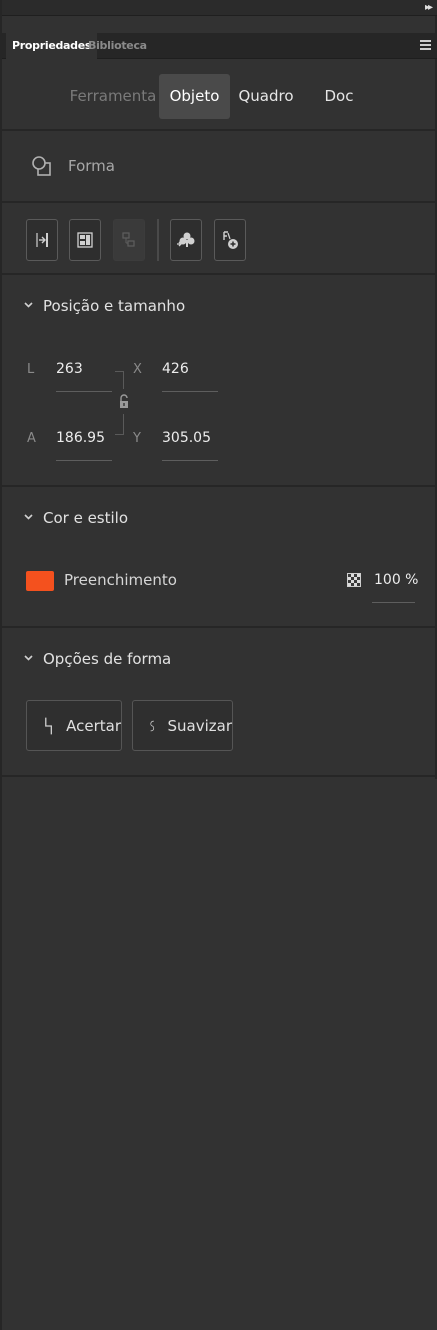 The height and width of the screenshot is (1330, 437). Describe the element at coordinates (194, 96) in the screenshot. I see `subtab-object: Objeto` at that location.